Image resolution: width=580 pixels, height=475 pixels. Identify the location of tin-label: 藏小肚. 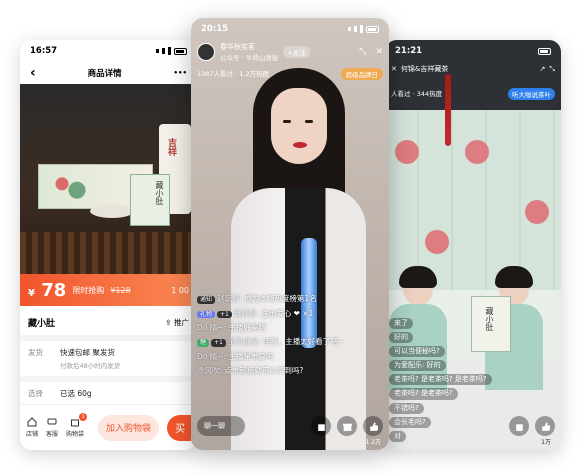
(159, 193).